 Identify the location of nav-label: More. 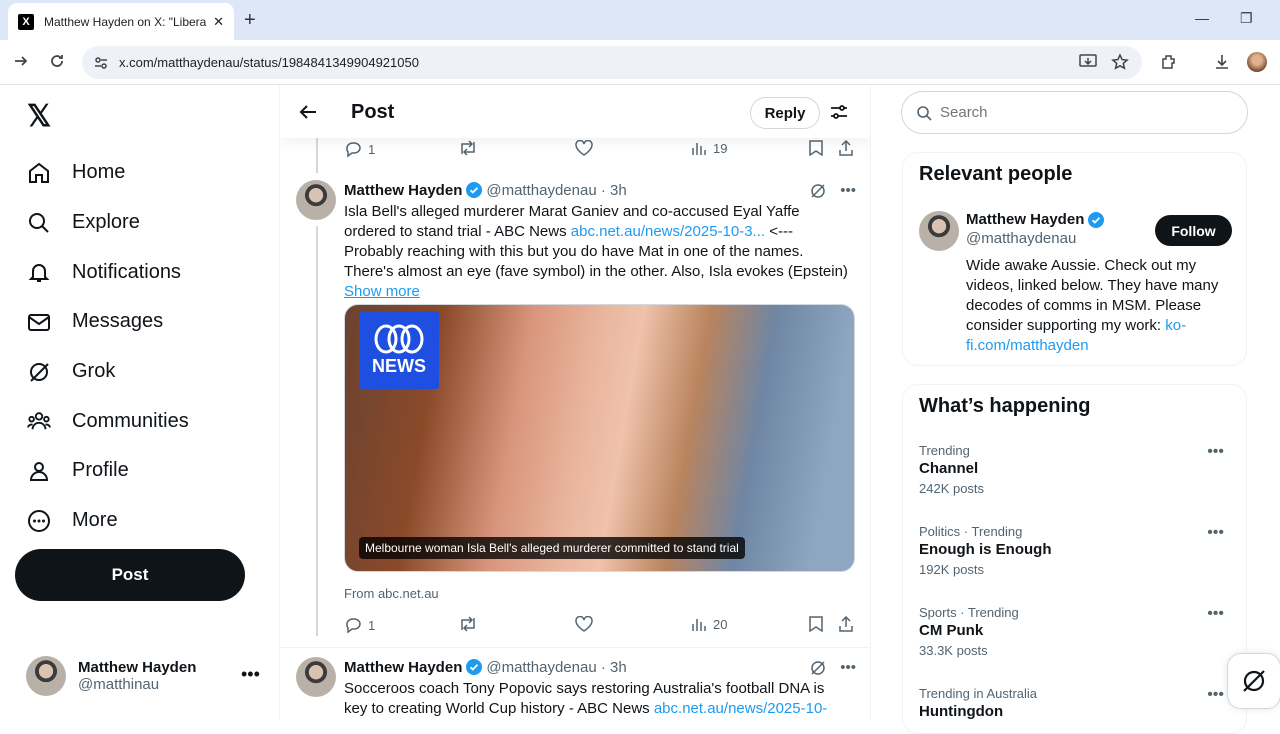
(95, 520).